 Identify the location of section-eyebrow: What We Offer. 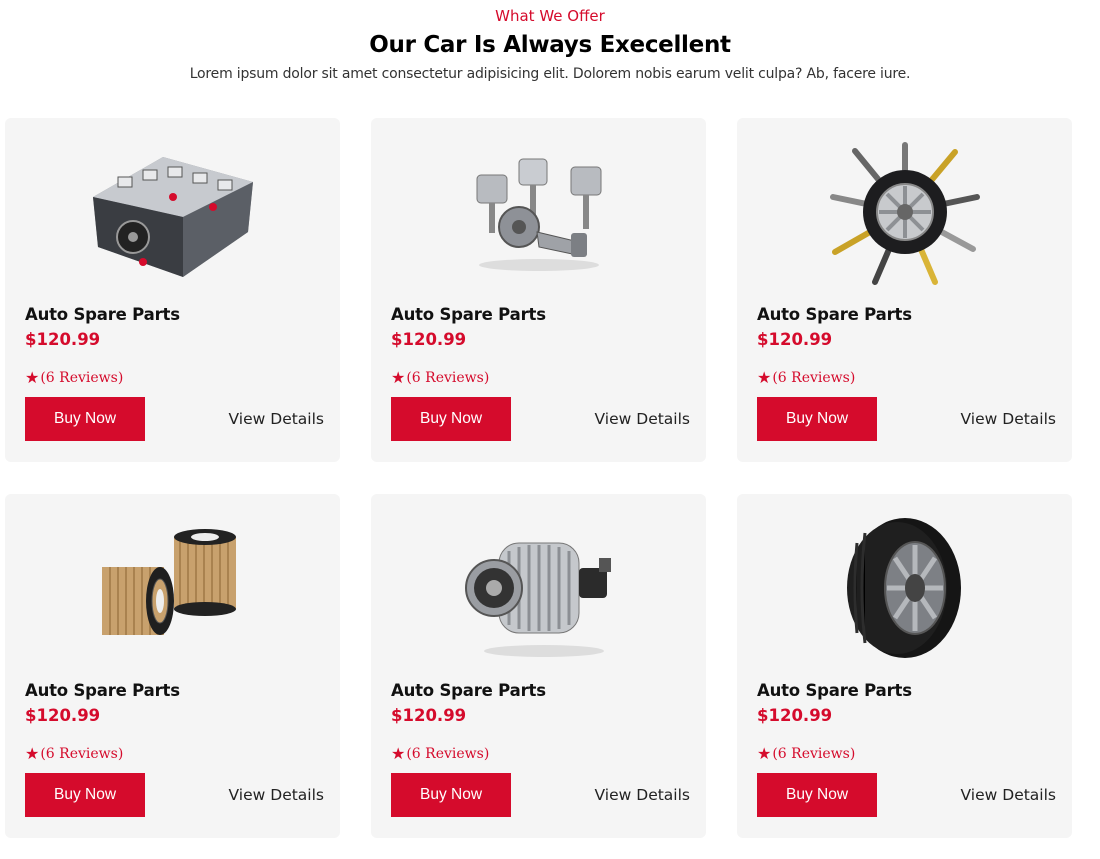
(550, 16).